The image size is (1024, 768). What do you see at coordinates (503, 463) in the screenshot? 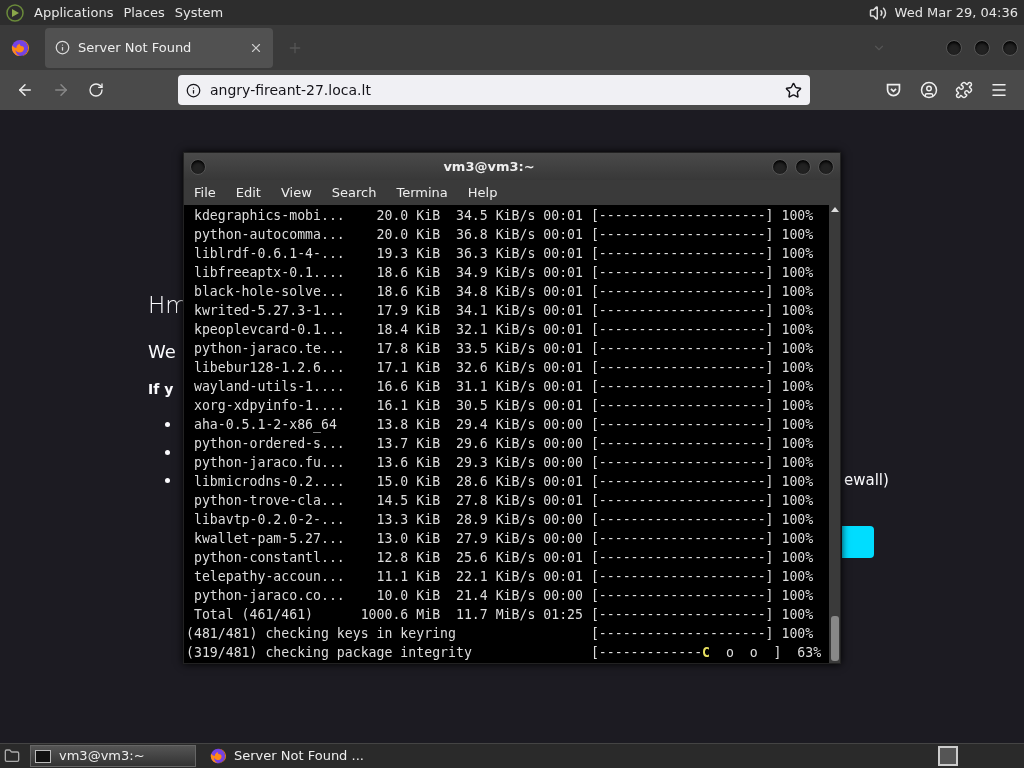
I see `terminal-line: python-jaraco.fu... 13.6 KiB 29.3 KiB/s 00:00 [---------------------] 100%` at bounding box center [503, 463].